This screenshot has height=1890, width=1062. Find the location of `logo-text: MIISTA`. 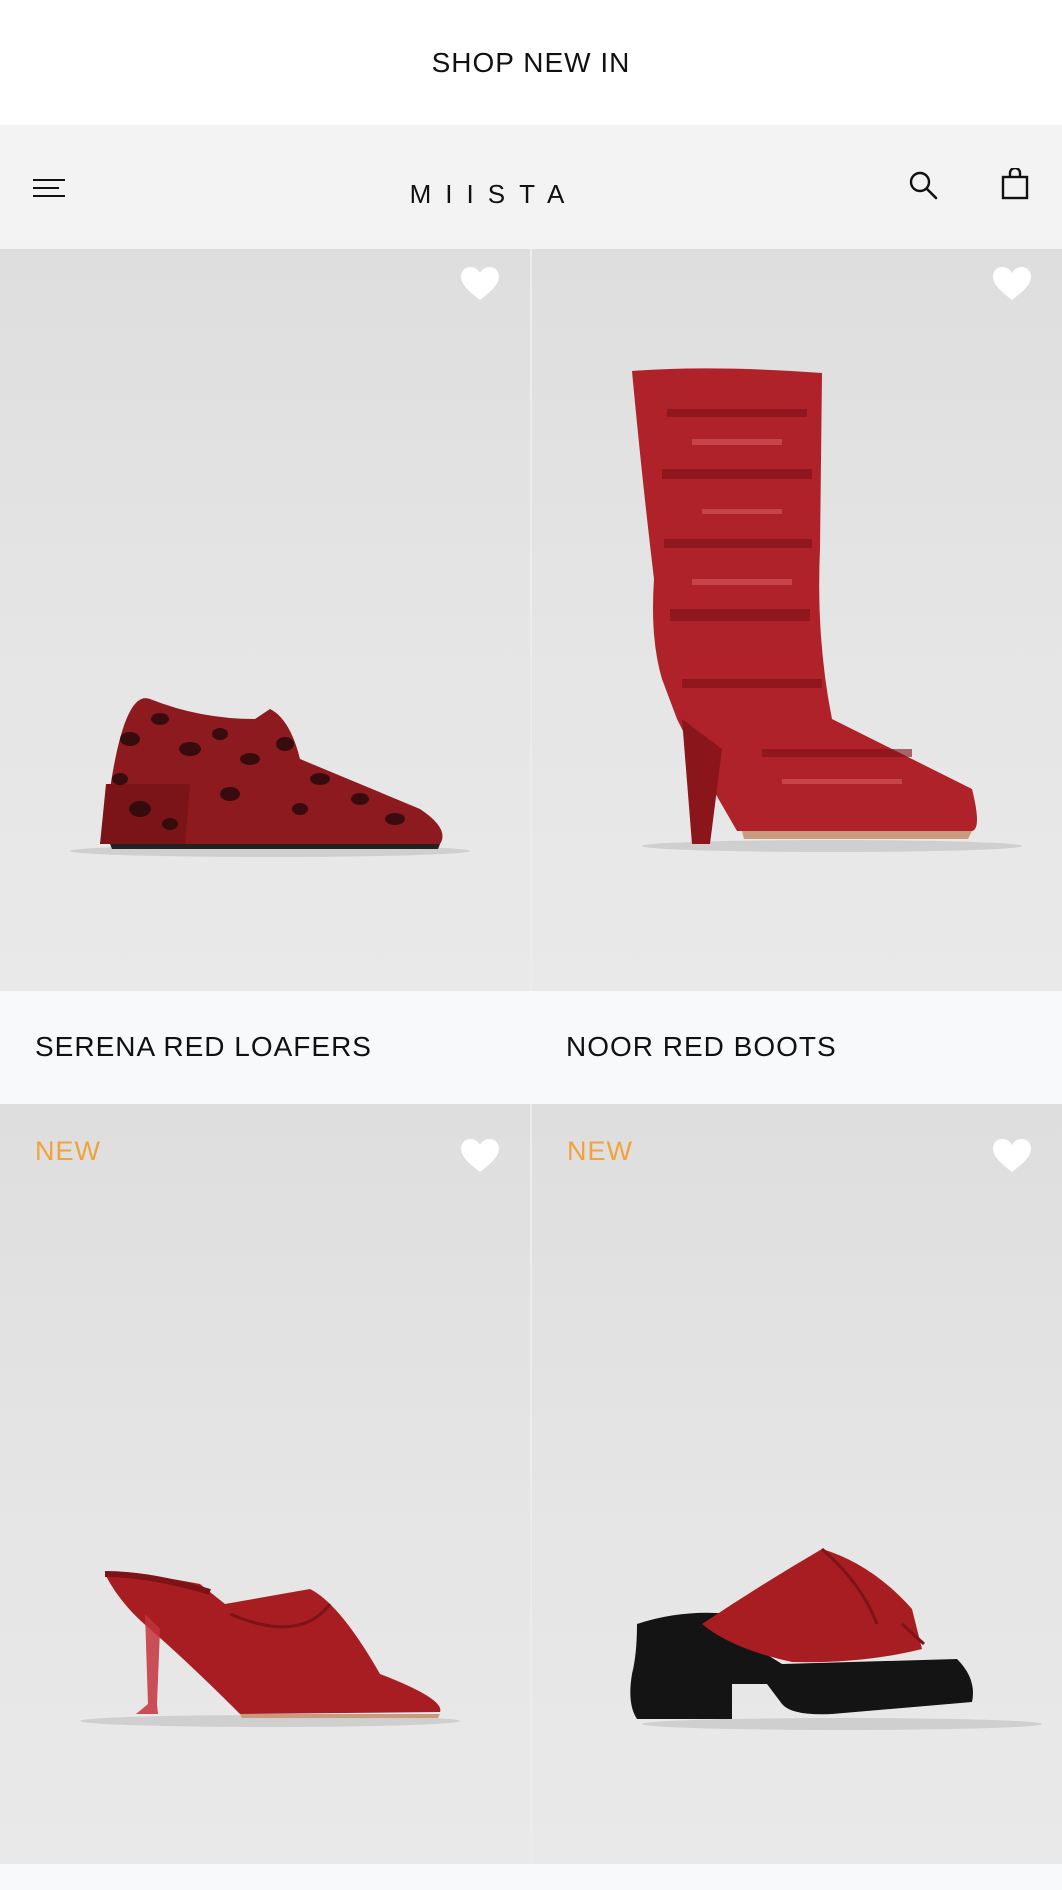

logo-text: MIISTA is located at coordinates (494, 194).